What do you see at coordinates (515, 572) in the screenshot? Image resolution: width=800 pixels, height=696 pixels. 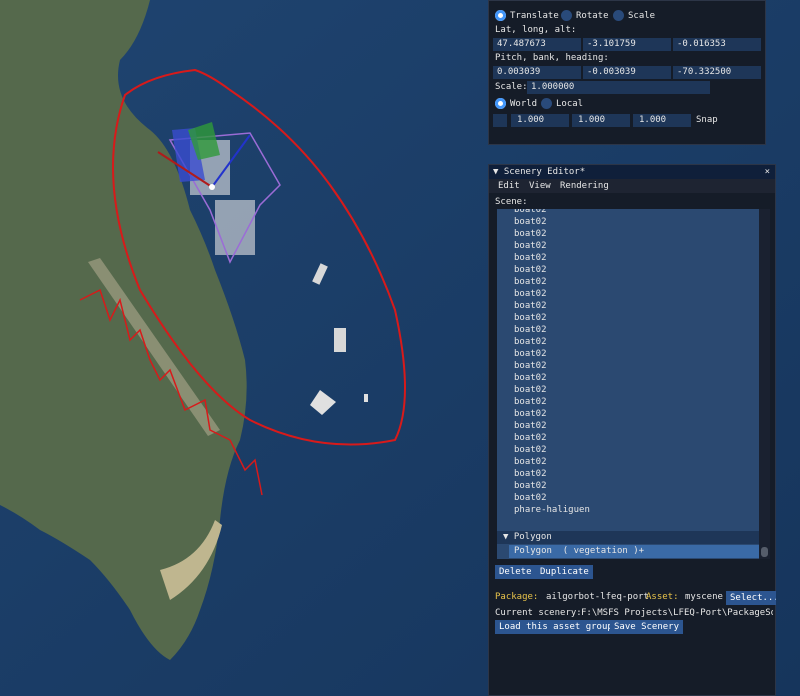 I see `delete-button: Delete` at bounding box center [515, 572].